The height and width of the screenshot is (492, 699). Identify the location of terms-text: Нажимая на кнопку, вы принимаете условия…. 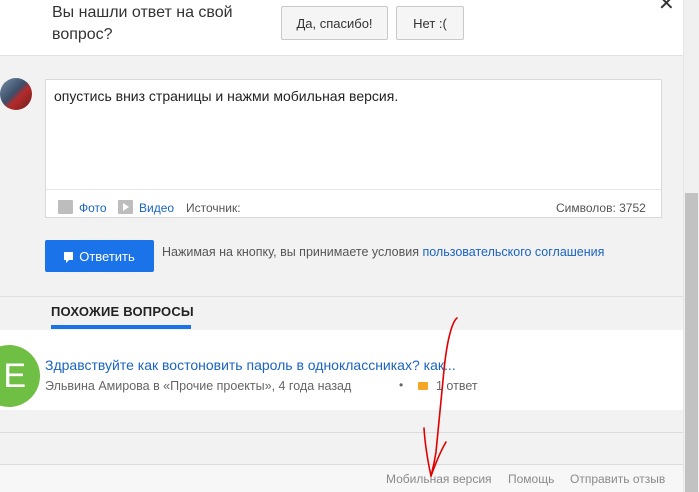
(383, 252).